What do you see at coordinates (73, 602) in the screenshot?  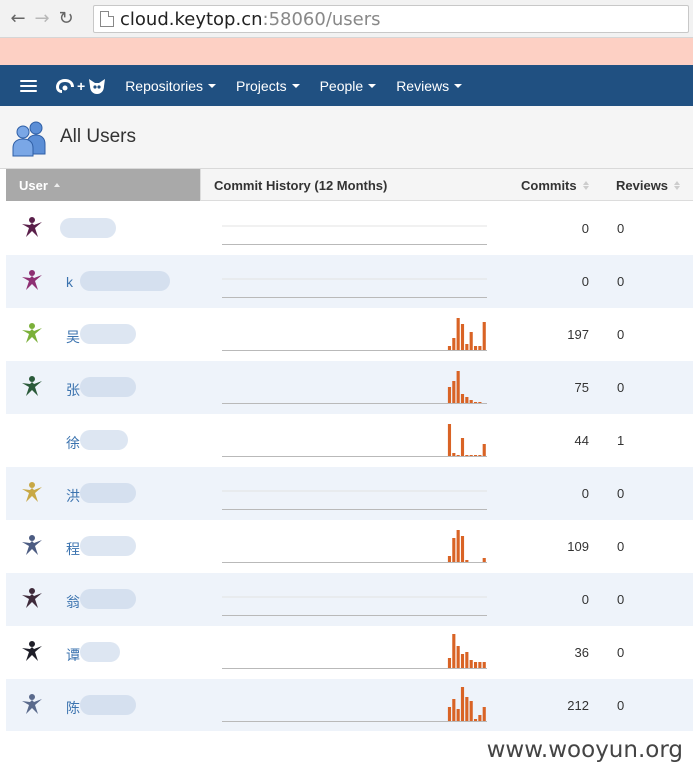 I see `user-name-link: 翁` at bounding box center [73, 602].